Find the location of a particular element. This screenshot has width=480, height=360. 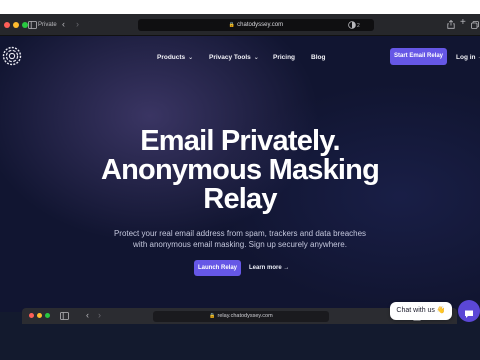

tab-overview-icon is located at coordinates (475, 26).